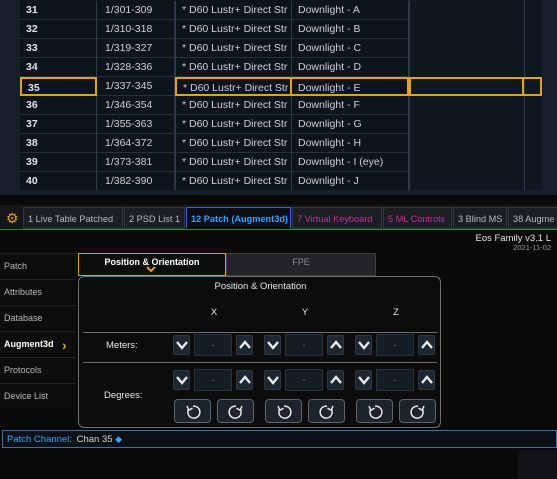  What do you see at coordinates (283, 411) in the screenshot?
I see `y-rotate-ccw-icon` at bounding box center [283, 411].